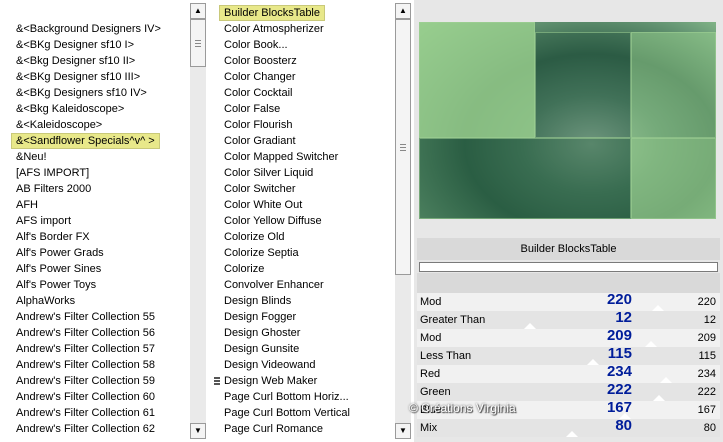  What do you see at coordinates (568, 337) in the screenshot?
I see `parameter-row: Mod 209 209` at bounding box center [568, 337].